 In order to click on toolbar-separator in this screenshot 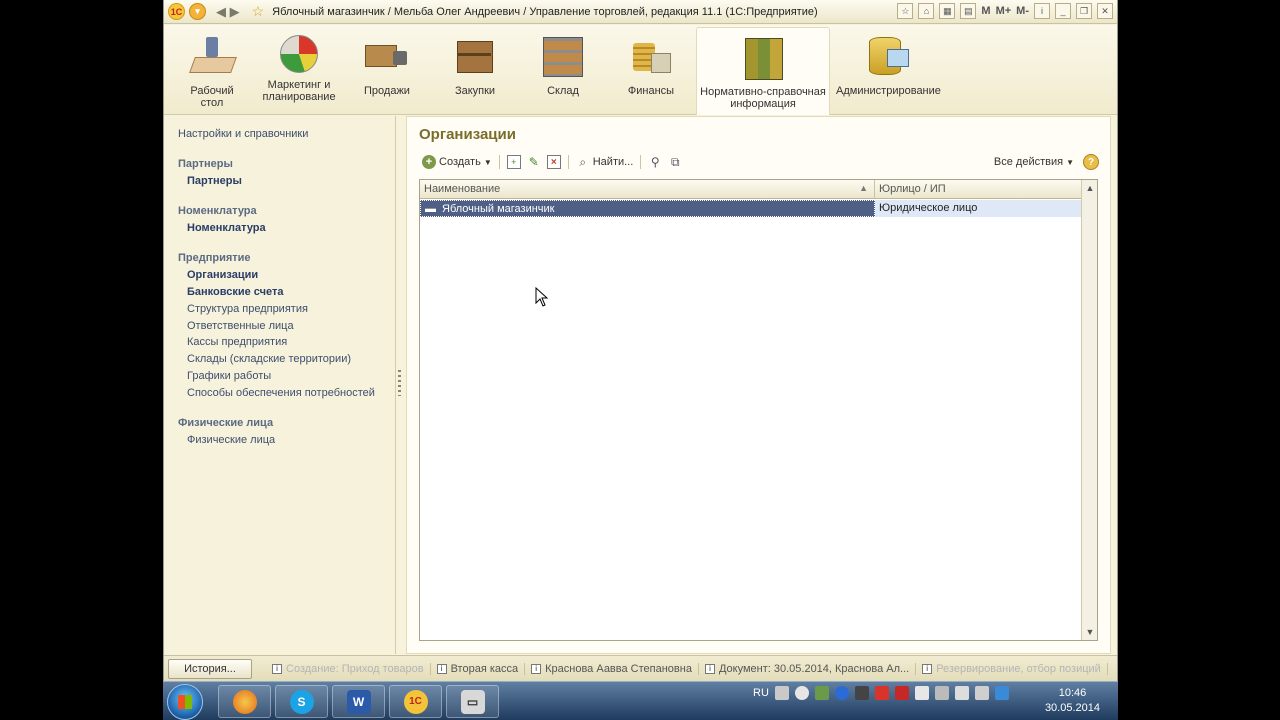, I will do `click(499, 162)`.